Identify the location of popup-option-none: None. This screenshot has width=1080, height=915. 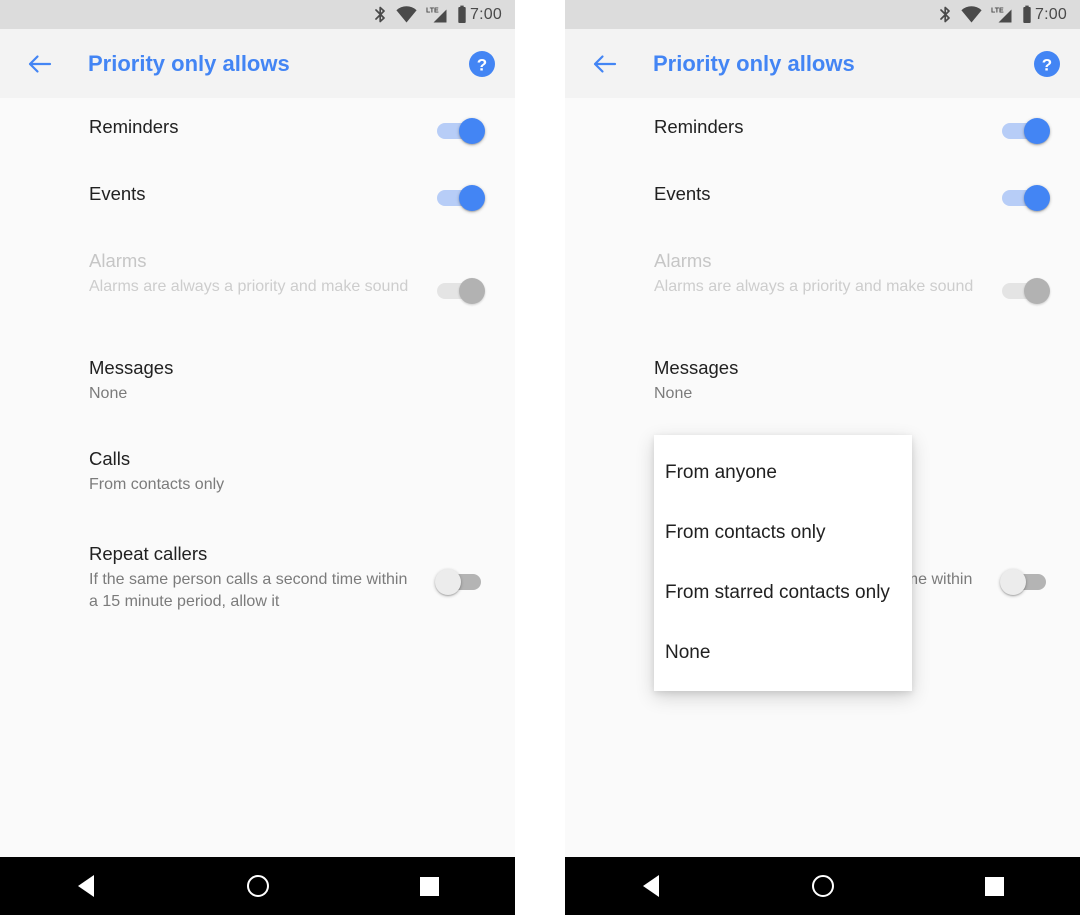
(783, 653).